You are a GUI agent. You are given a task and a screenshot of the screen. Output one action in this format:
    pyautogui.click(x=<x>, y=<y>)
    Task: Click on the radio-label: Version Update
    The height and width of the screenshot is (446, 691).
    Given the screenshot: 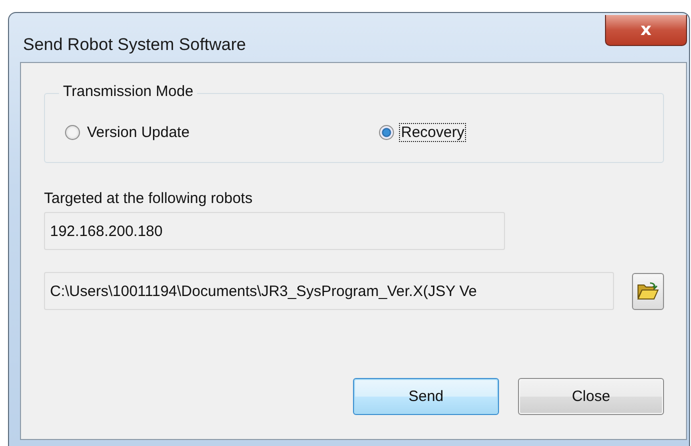 What is the action you would take?
    pyautogui.click(x=138, y=132)
    